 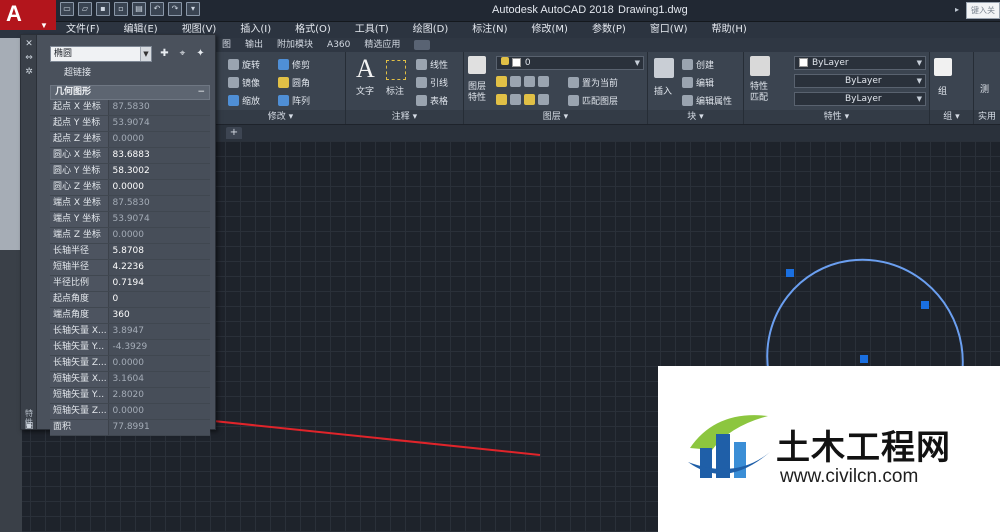 I want to click on menu-item: 修改(M), so click(x=550, y=30).